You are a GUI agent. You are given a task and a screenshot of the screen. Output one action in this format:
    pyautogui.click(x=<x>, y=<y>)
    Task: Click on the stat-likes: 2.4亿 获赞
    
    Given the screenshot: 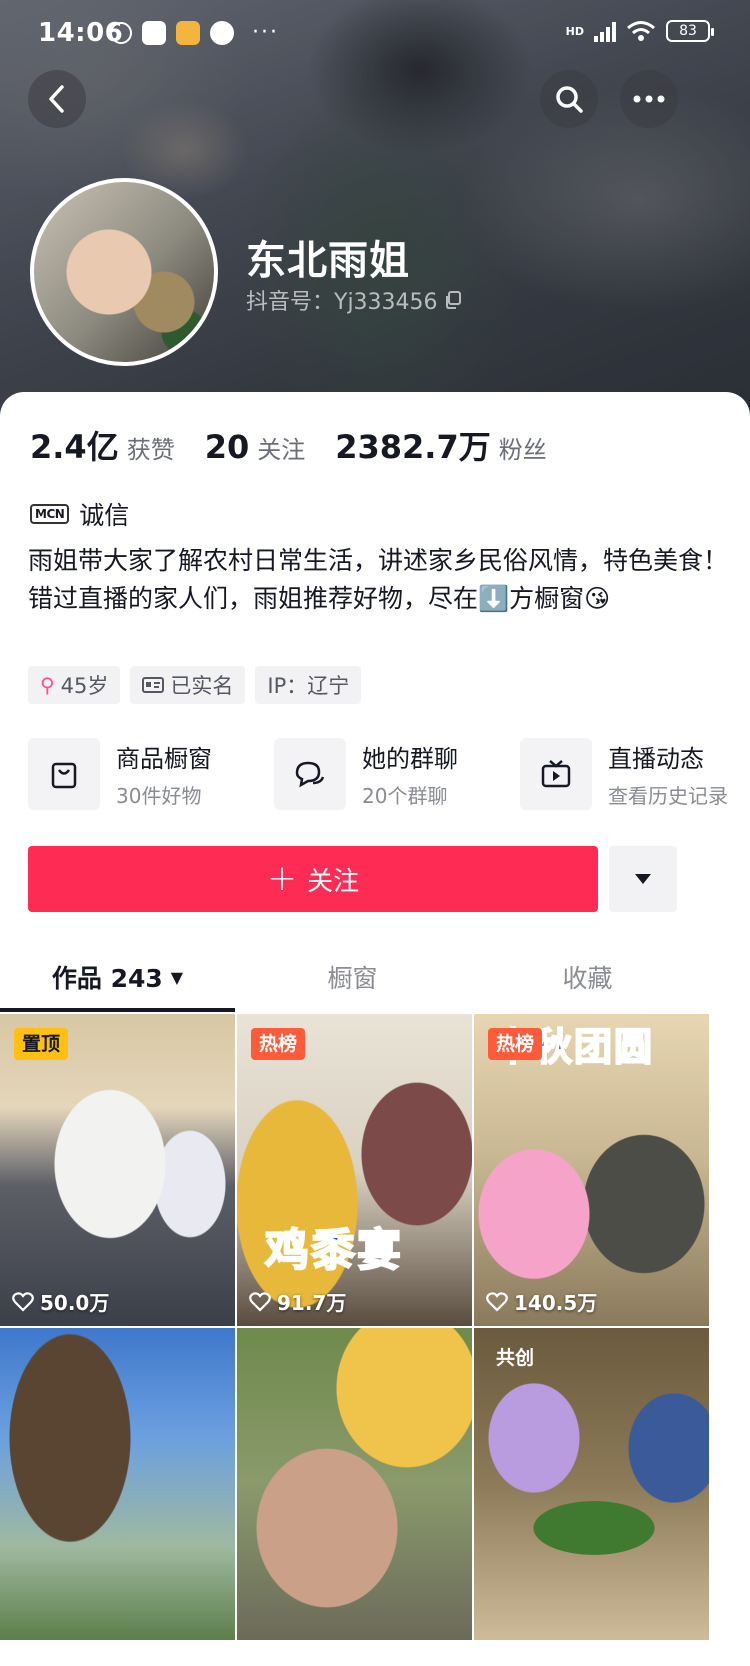 What is the action you would take?
    pyautogui.click(x=102, y=445)
    